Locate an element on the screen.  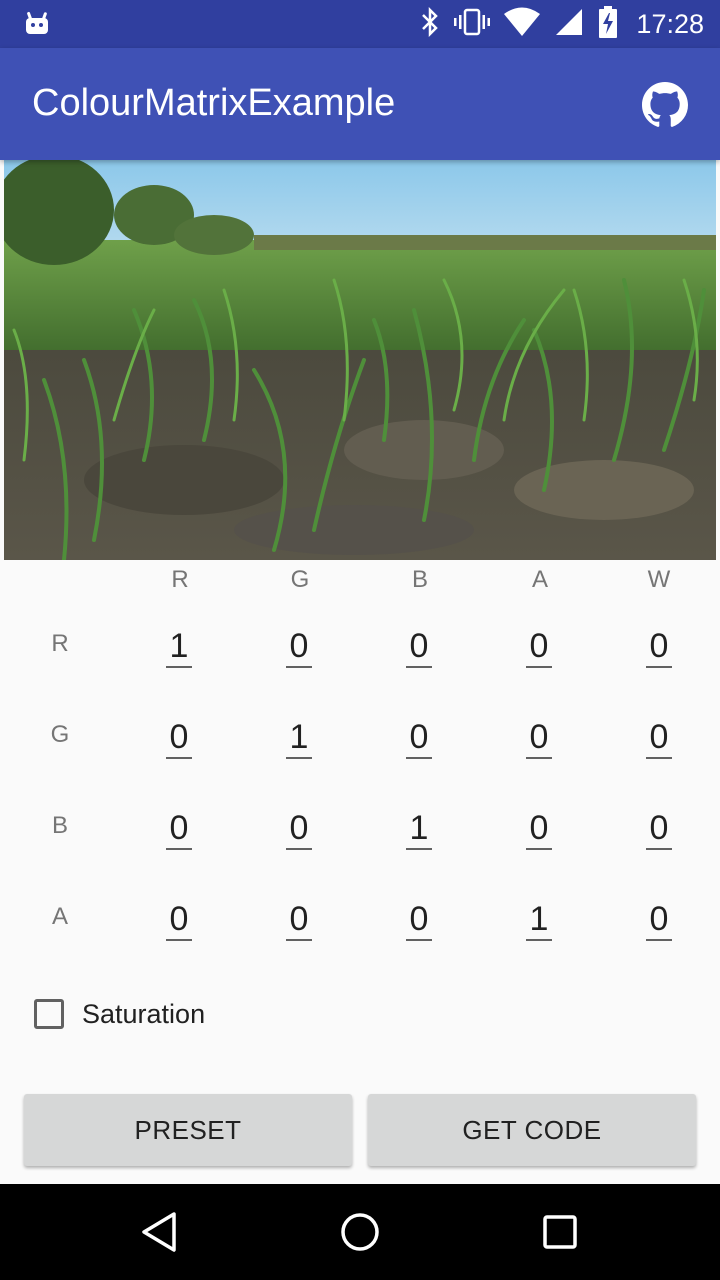
signal-icon is located at coordinates (569, 24).